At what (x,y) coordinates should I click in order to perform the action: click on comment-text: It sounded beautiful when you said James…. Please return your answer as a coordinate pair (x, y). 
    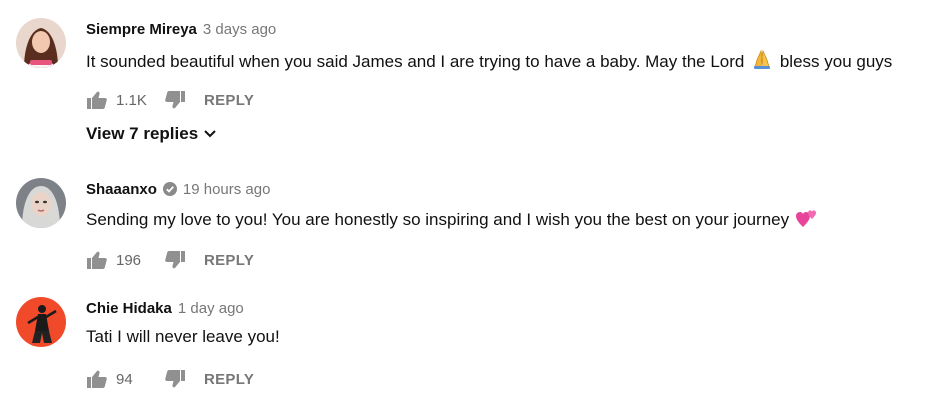
    Looking at the image, I should click on (489, 61).